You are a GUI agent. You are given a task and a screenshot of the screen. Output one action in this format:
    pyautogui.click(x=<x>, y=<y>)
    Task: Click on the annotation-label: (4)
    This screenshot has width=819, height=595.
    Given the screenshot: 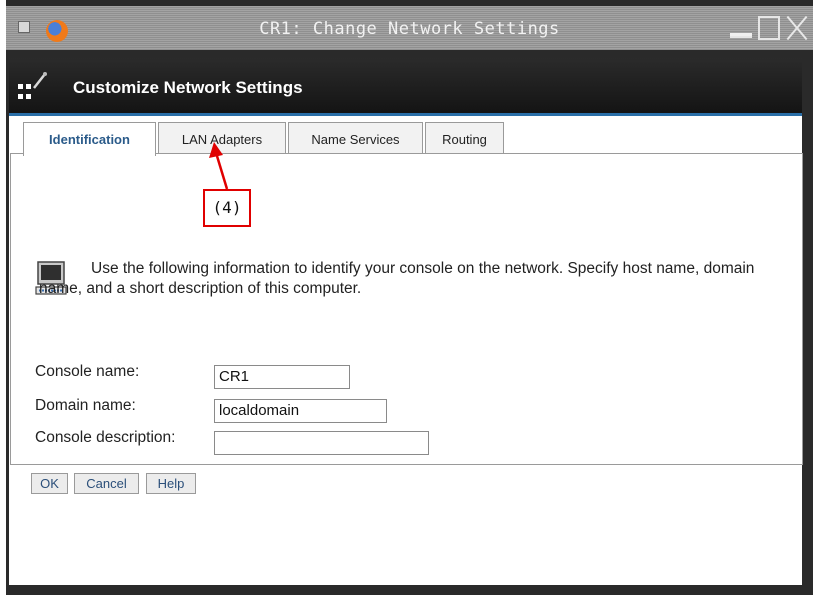 What is the action you would take?
    pyautogui.click(x=227, y=208)
    